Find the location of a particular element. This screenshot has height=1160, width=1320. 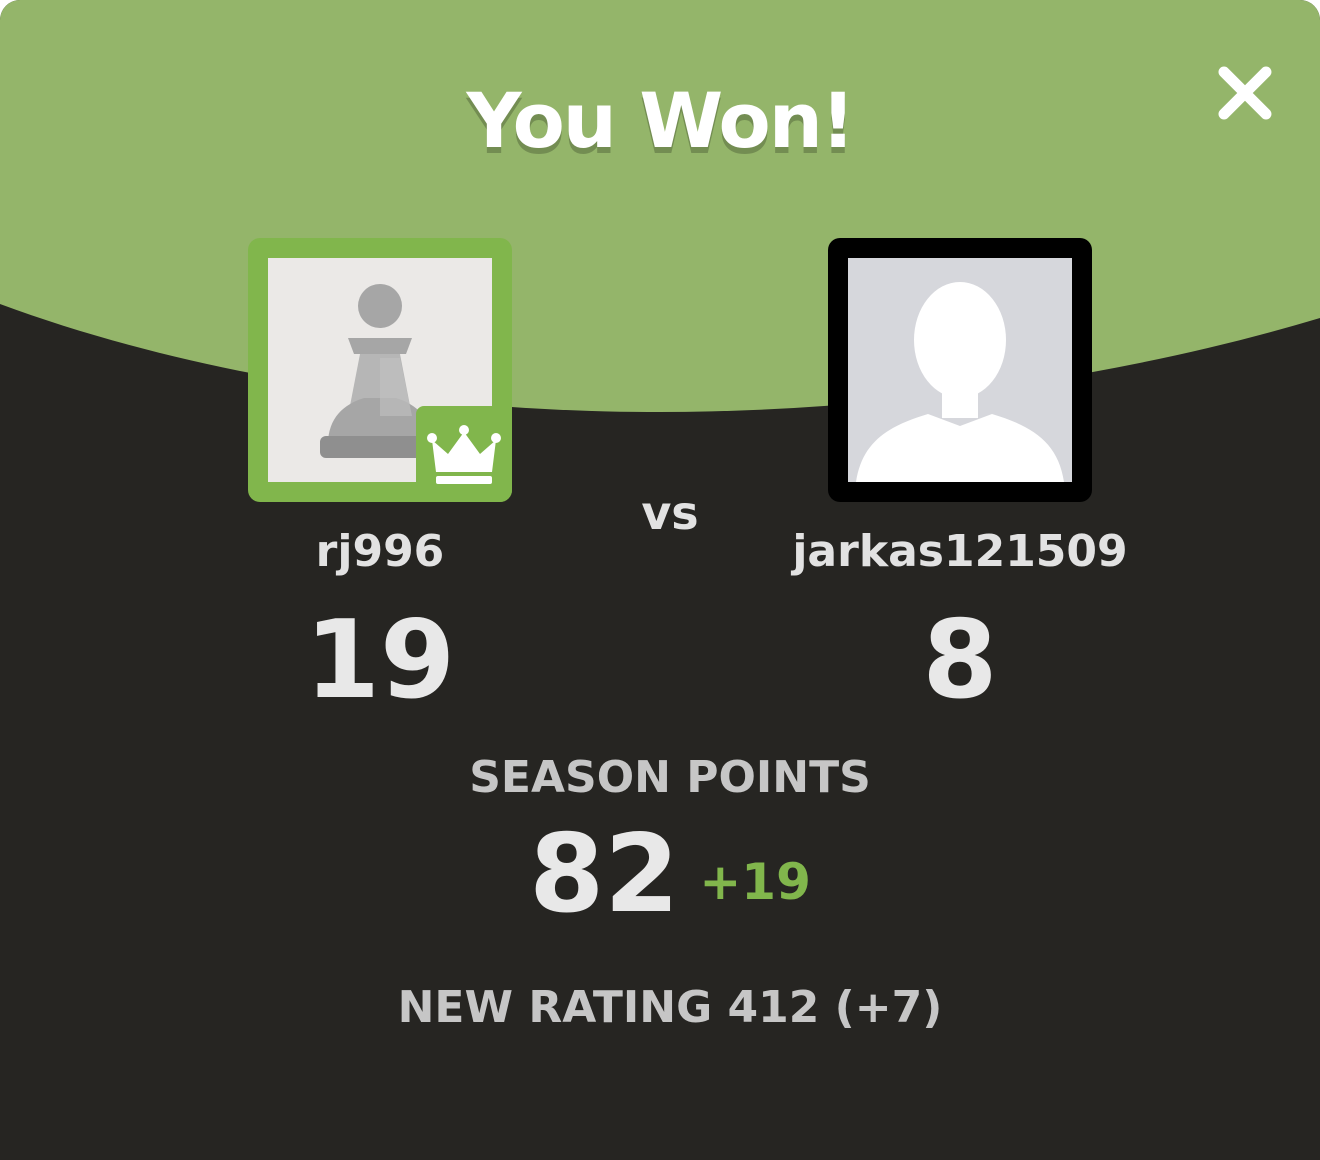

result-title: You Won! is located at coordinates (661, 120).